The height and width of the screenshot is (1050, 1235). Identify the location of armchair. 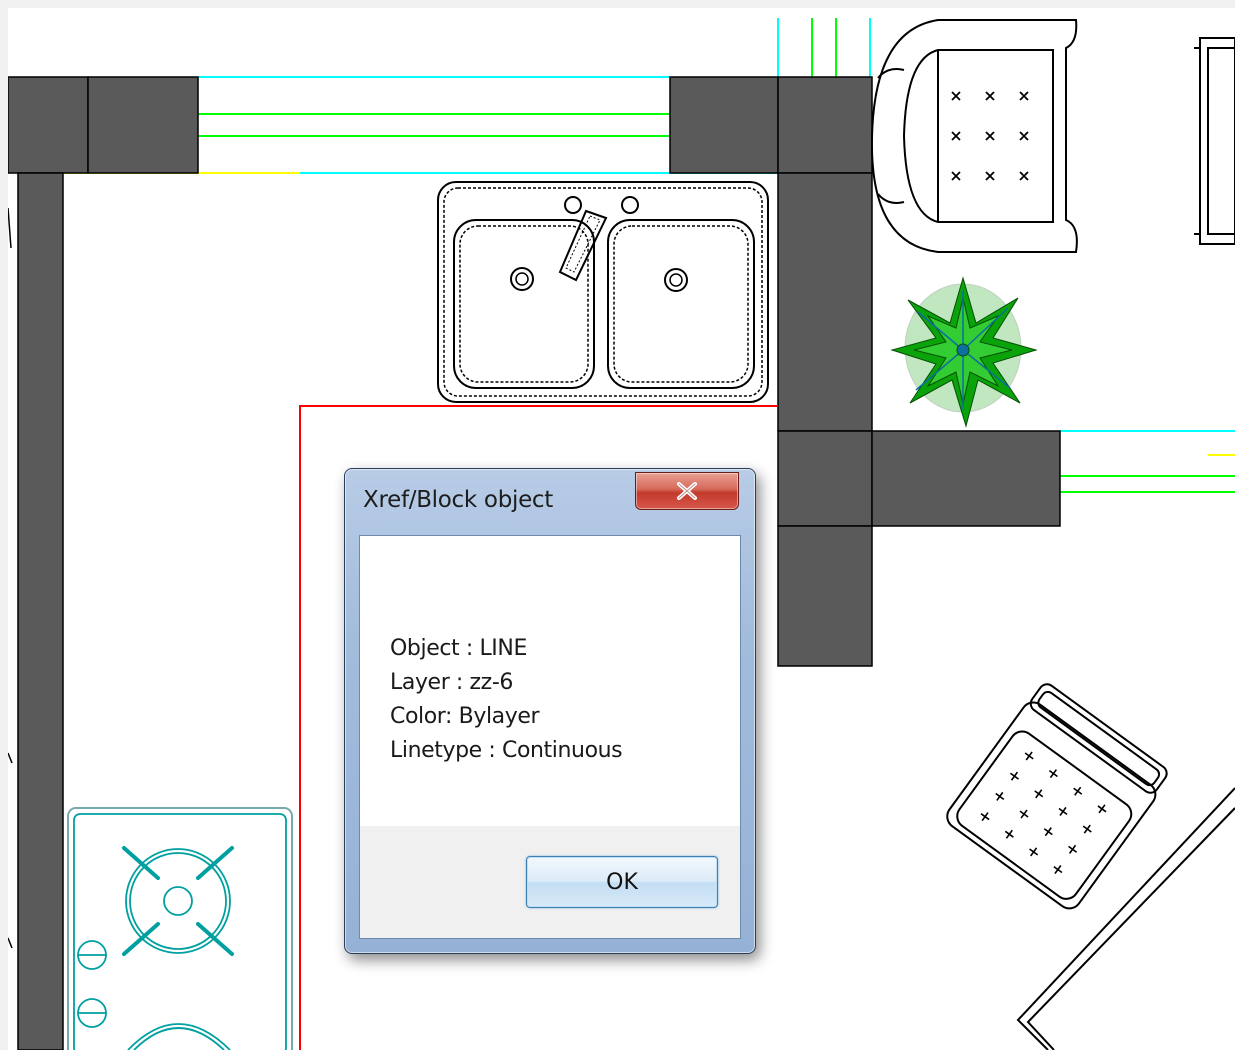
(974, 136).